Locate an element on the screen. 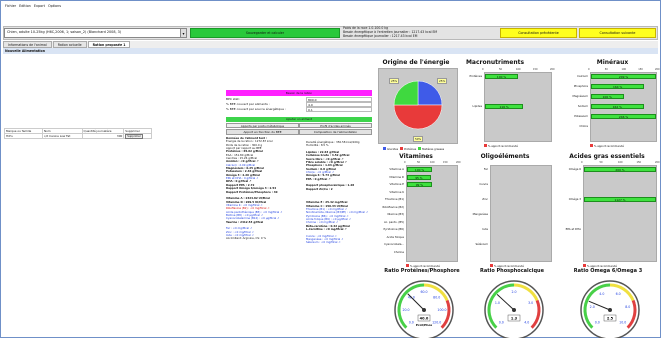  gauge-readout: 40.0 is located at coordinates (424, 319).